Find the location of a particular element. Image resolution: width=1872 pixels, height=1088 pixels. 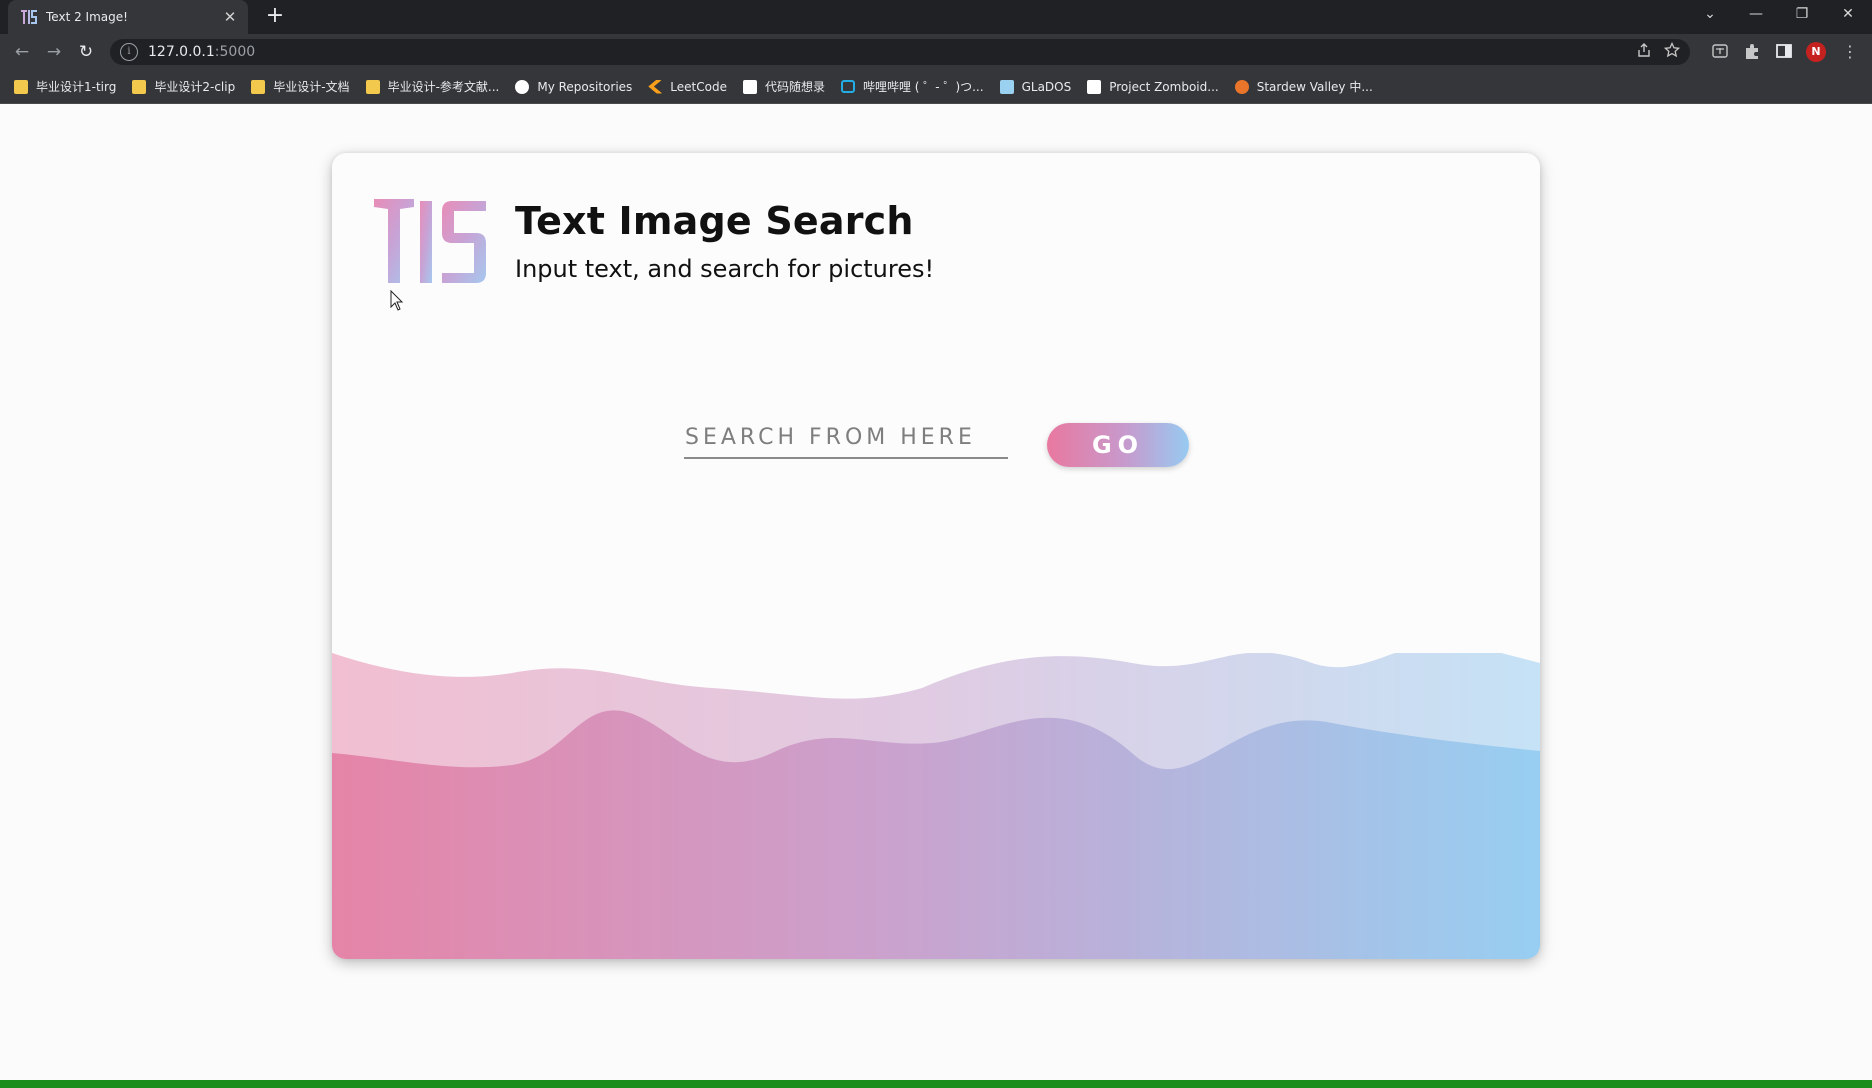

bookmark-label: 毕业设计2-clip is located at coordinates (195, 87).